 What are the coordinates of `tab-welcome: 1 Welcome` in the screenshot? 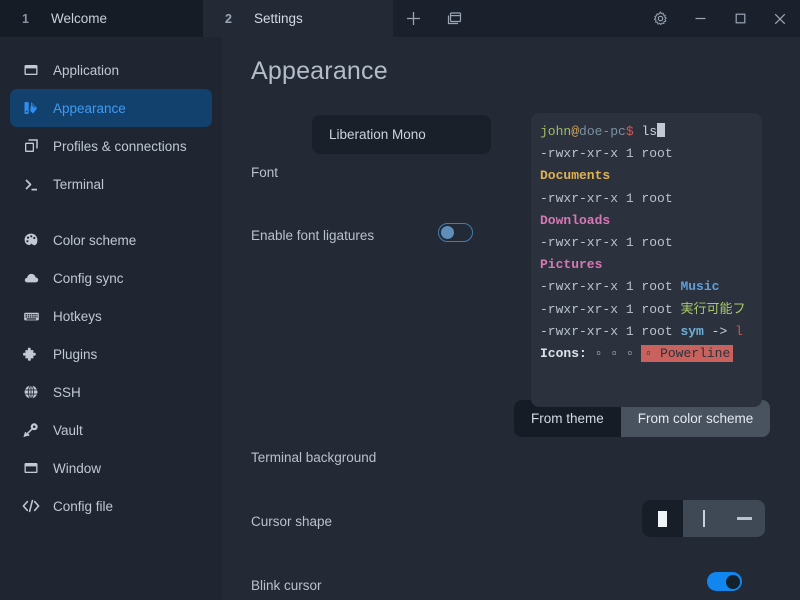 It's located at (101, 18).